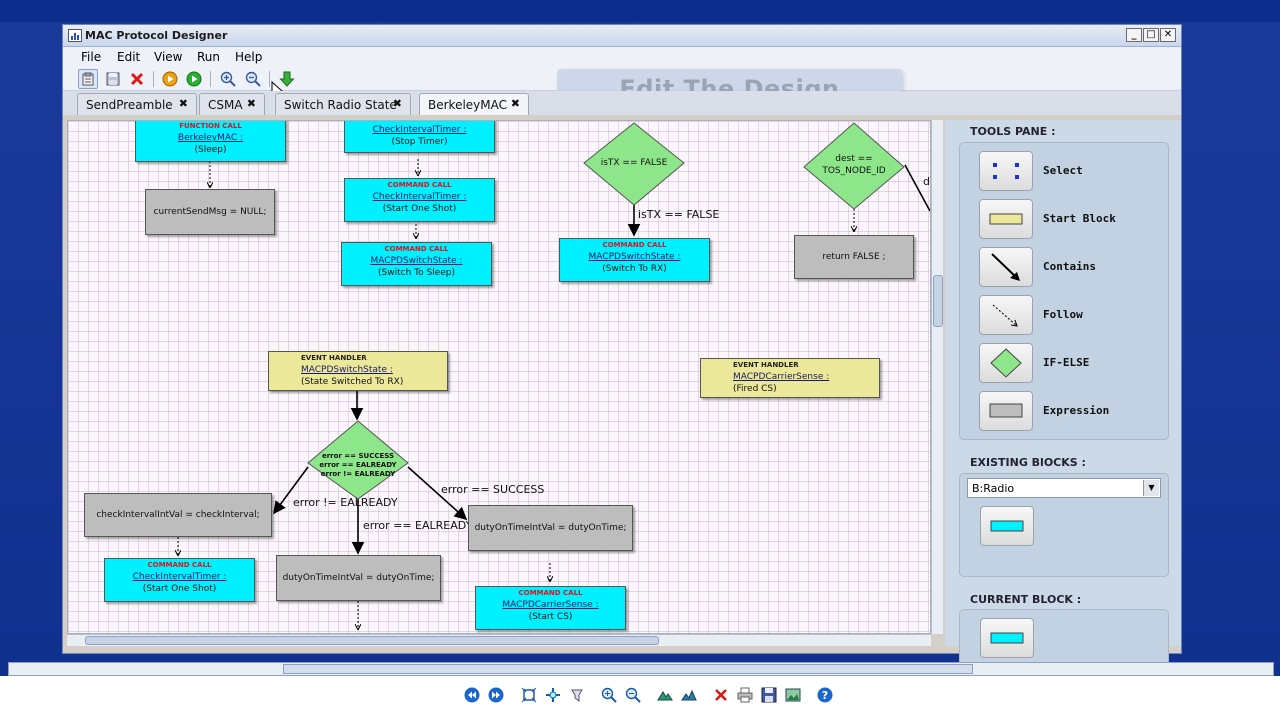 This screenshot has width=1280, height=720. Describe the element at coordinates (622, 36) in the screenshot. I see `title-bar: MAC Protocol Designer _ □ ✕` at that location.